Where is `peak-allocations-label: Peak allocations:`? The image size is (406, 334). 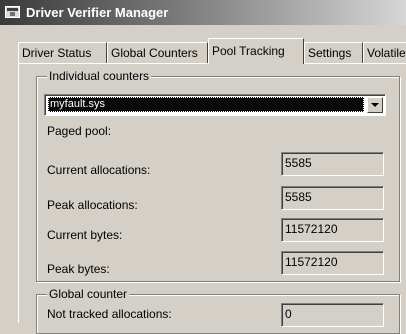 peak-allocations-label: Peak allocations: is located at coordinates (92, 205).